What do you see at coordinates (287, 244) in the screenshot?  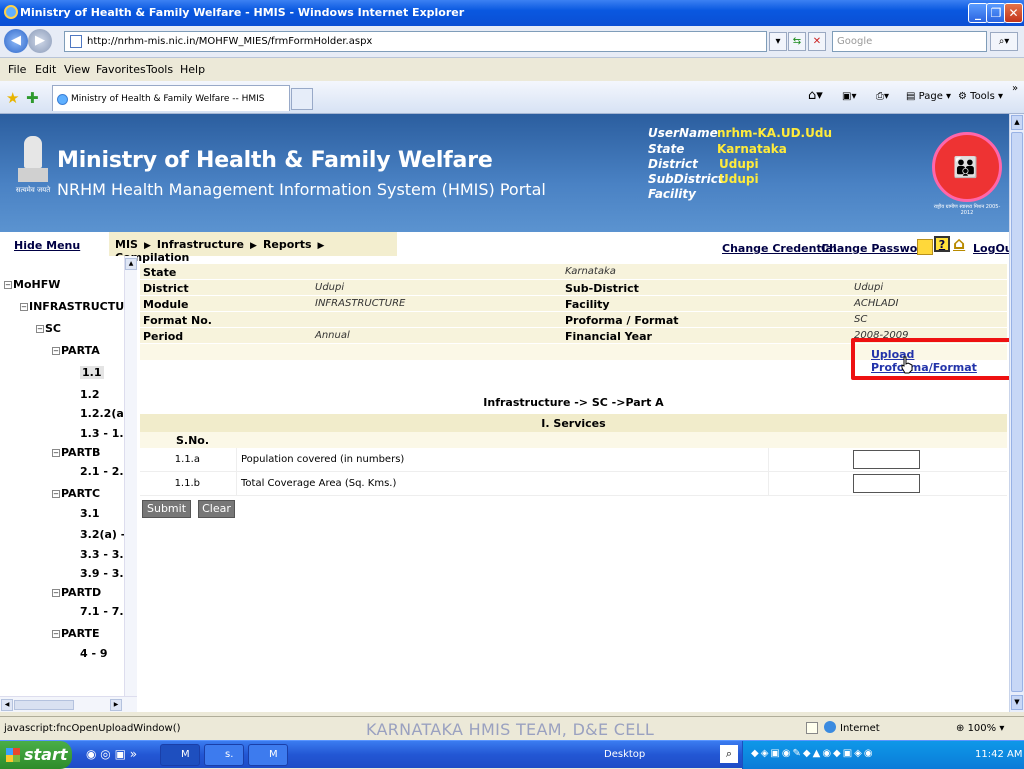 I see `menu-reports: Reports` at bounding box center [287, 244].